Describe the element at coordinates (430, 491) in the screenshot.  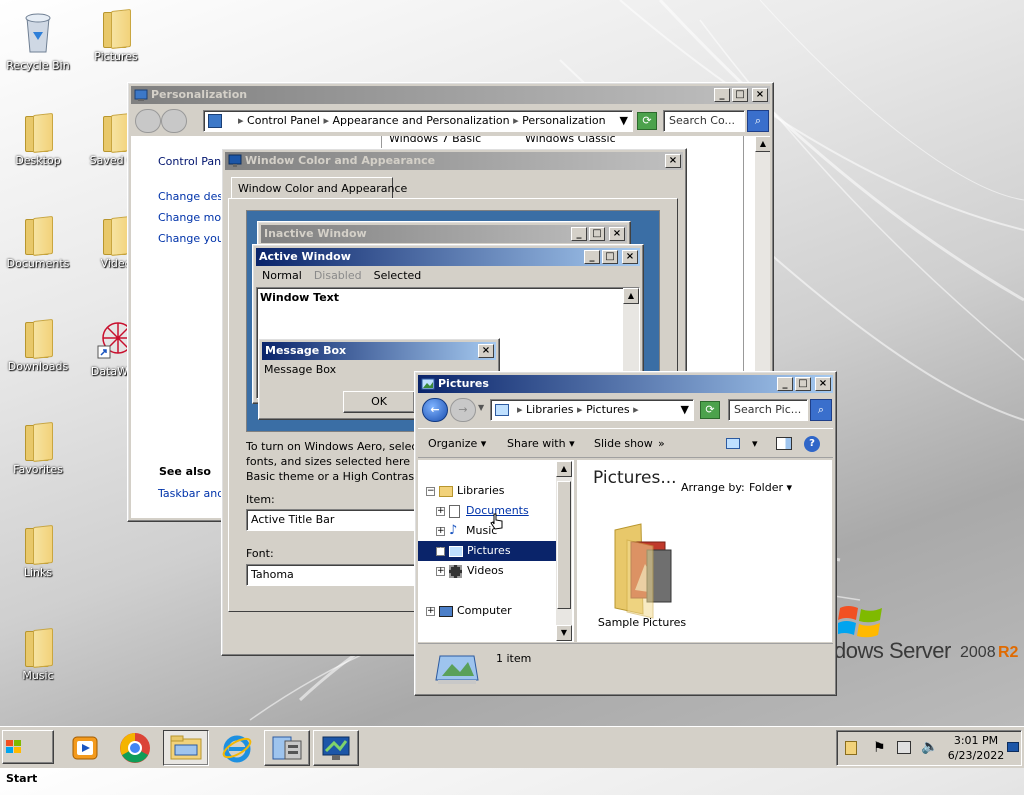
I see `collapse-icon: −` at that location.